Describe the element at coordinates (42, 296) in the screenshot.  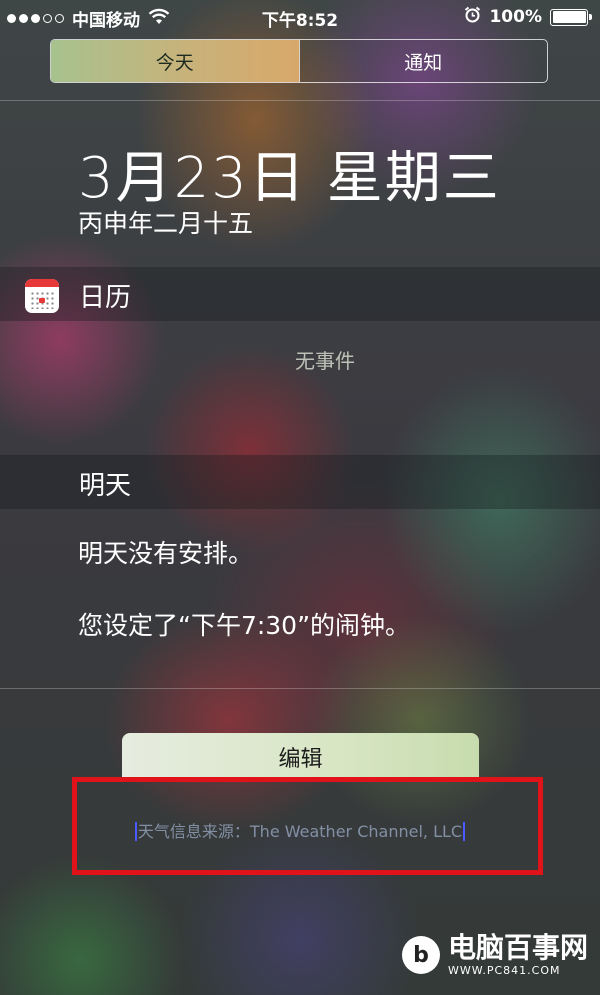
I see `calendar-icon` at that location.